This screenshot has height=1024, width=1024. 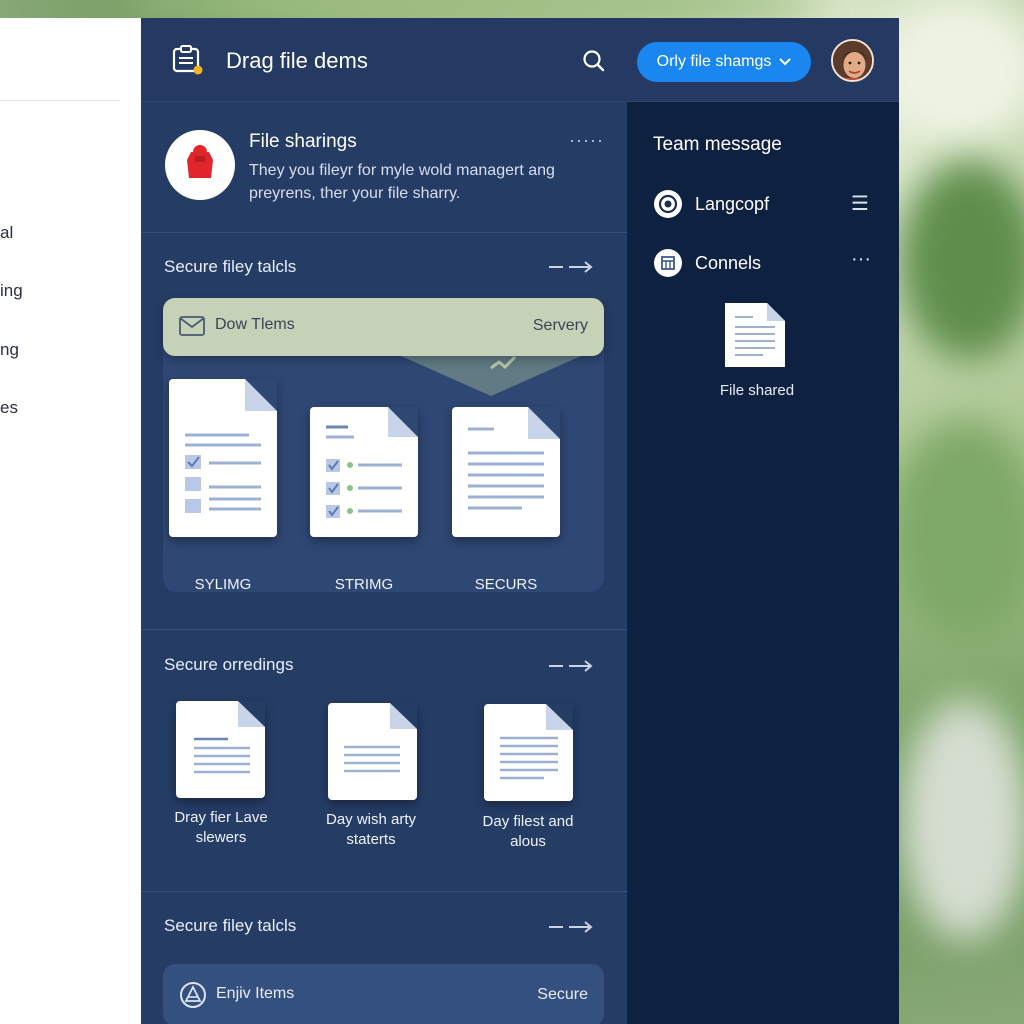 What do you see at coordinates (714, 61) in the screenshot?
I see `share-button-label: Orly file shamgs` at bounding box center [714, 61].